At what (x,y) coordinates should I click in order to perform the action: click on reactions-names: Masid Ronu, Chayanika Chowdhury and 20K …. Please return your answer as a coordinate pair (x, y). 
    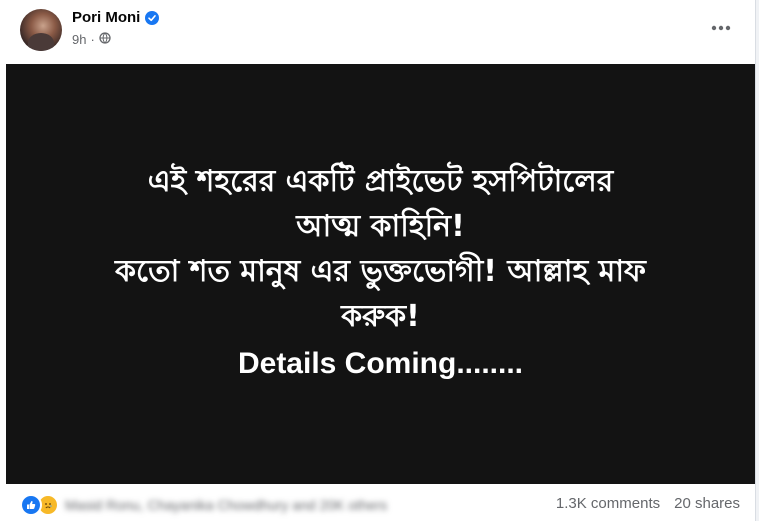
    Looking at the image, I should click on (226, 505).